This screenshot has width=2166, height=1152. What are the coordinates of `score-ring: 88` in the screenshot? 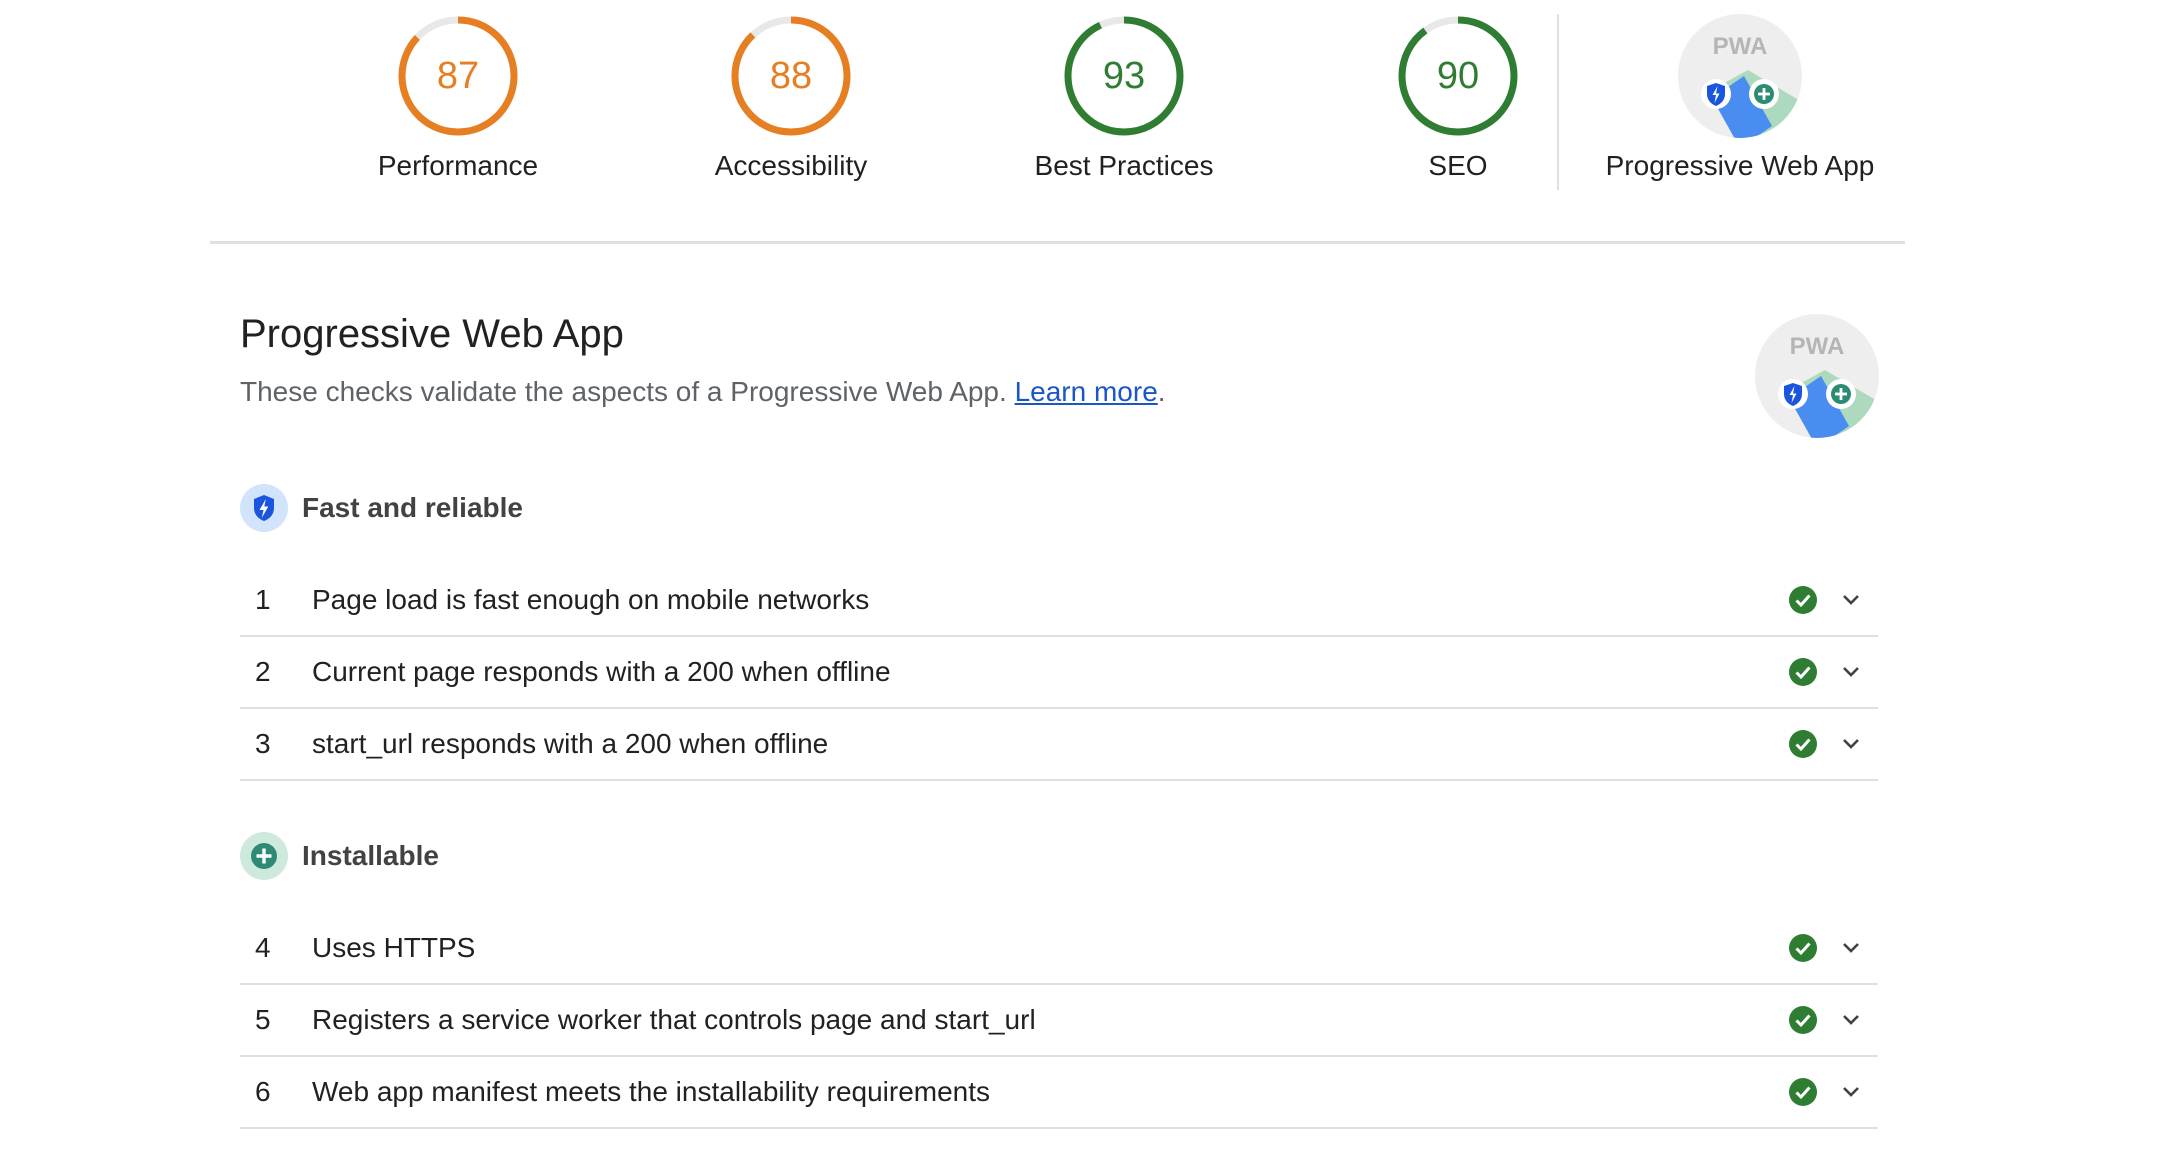 It's located at (791, 76).